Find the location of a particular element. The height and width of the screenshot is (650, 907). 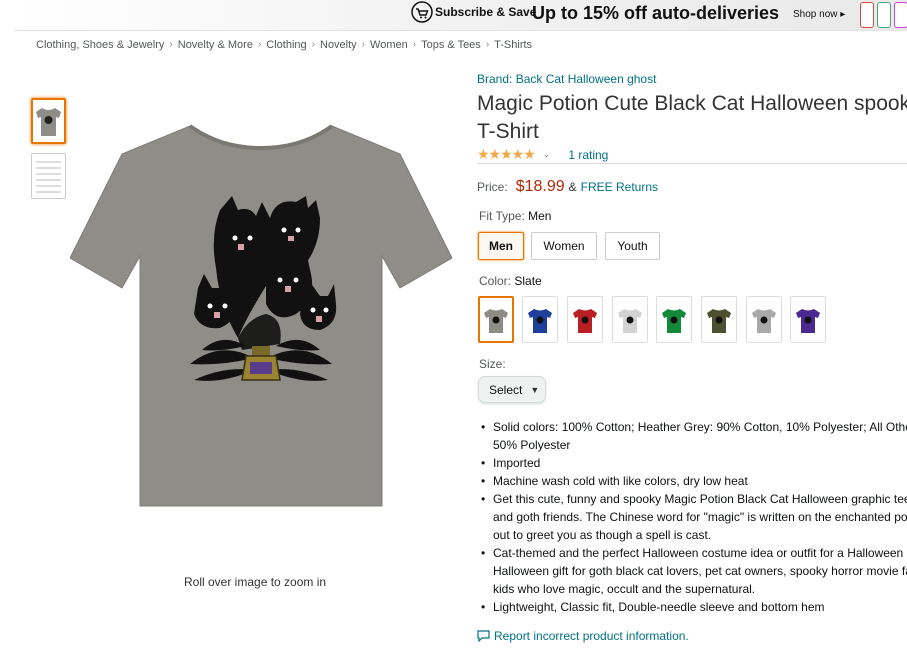

report-link: Report incorrect product information. is located at coordinates (583, 636).